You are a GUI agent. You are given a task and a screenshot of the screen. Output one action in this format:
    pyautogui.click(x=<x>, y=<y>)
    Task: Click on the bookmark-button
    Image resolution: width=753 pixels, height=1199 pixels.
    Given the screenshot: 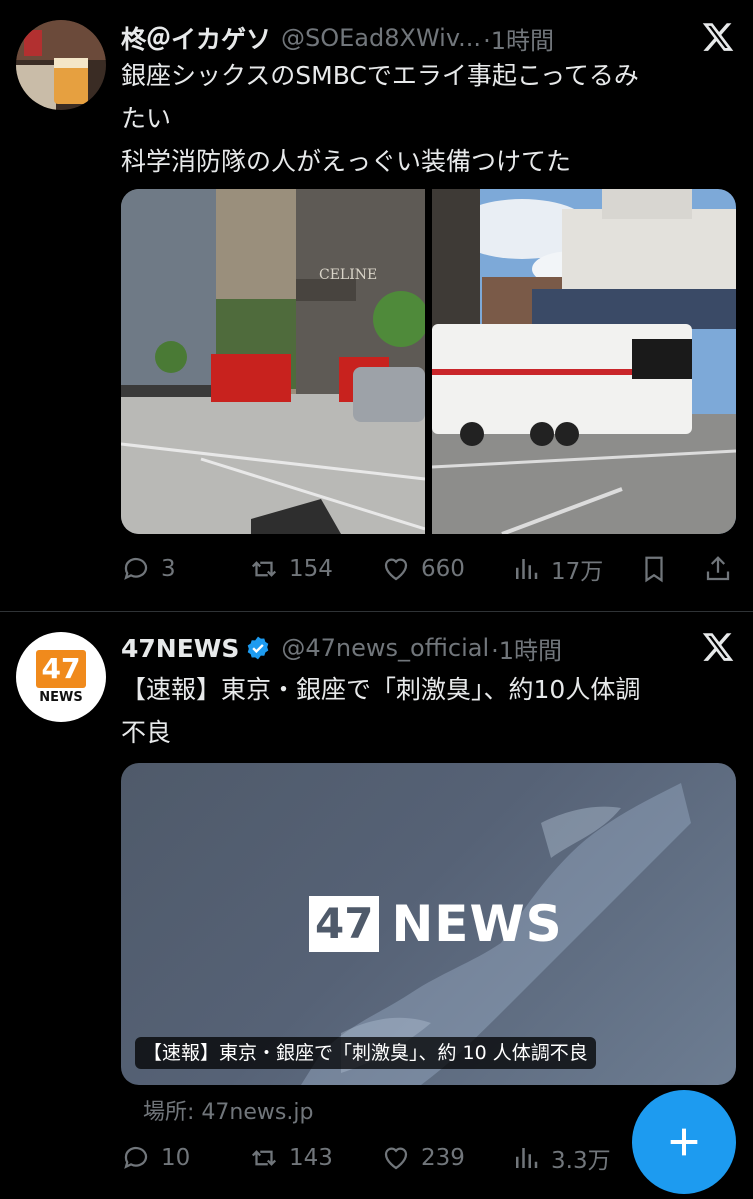 What is the action you would take?
    pyautogui.click(x=659, y=569)
    